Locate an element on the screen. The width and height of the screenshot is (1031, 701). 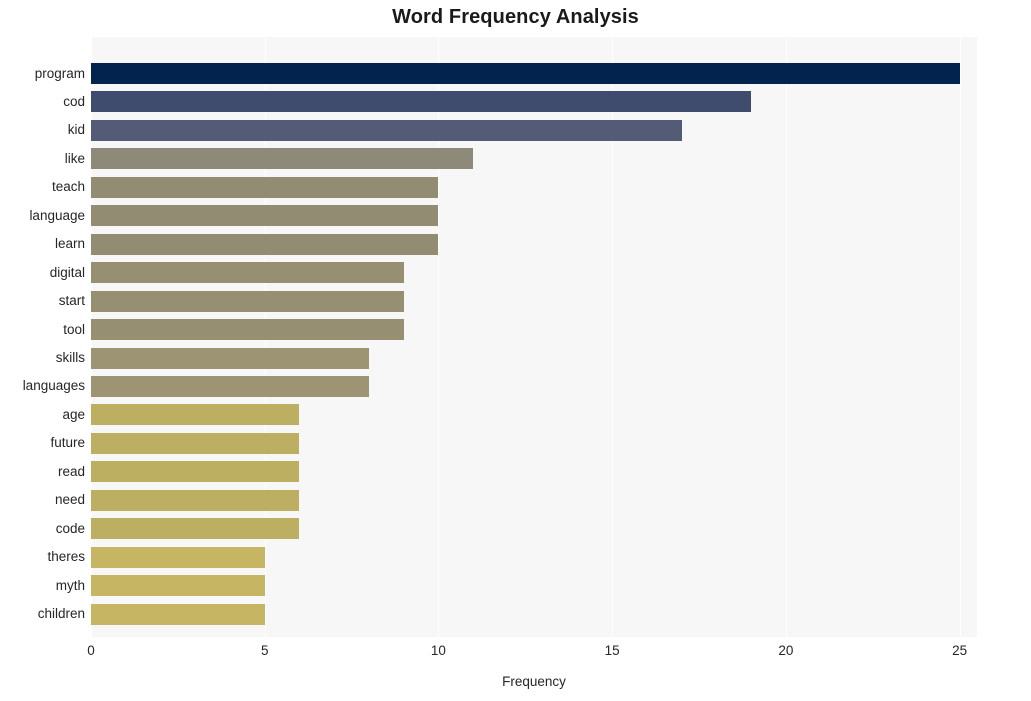
y-tick-label-children: children is located at coordinates (61, 614).